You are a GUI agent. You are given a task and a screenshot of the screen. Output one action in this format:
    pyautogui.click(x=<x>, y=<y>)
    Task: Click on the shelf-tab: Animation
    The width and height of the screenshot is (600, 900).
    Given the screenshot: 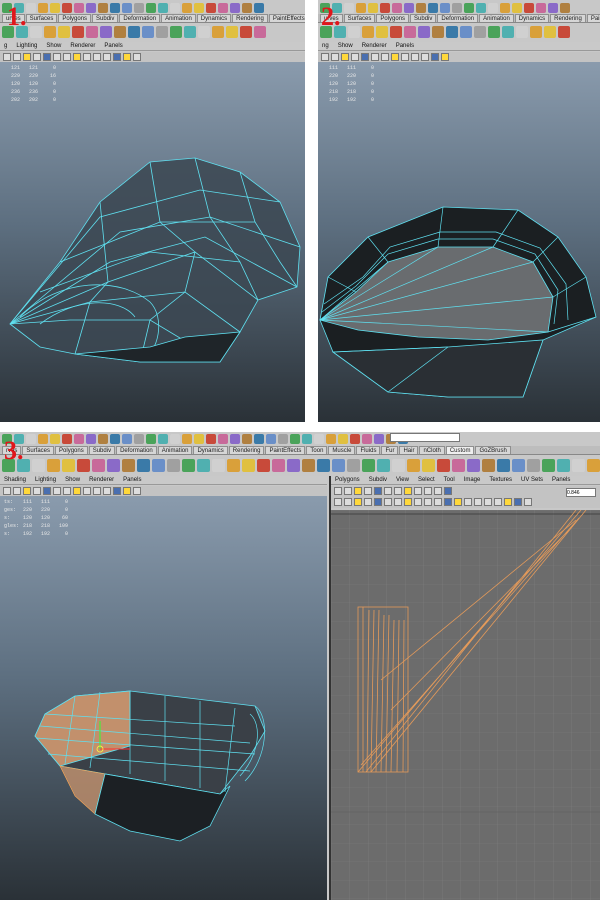 What is the action you would take?
    pyautogui.click(x=496, y=18)
    